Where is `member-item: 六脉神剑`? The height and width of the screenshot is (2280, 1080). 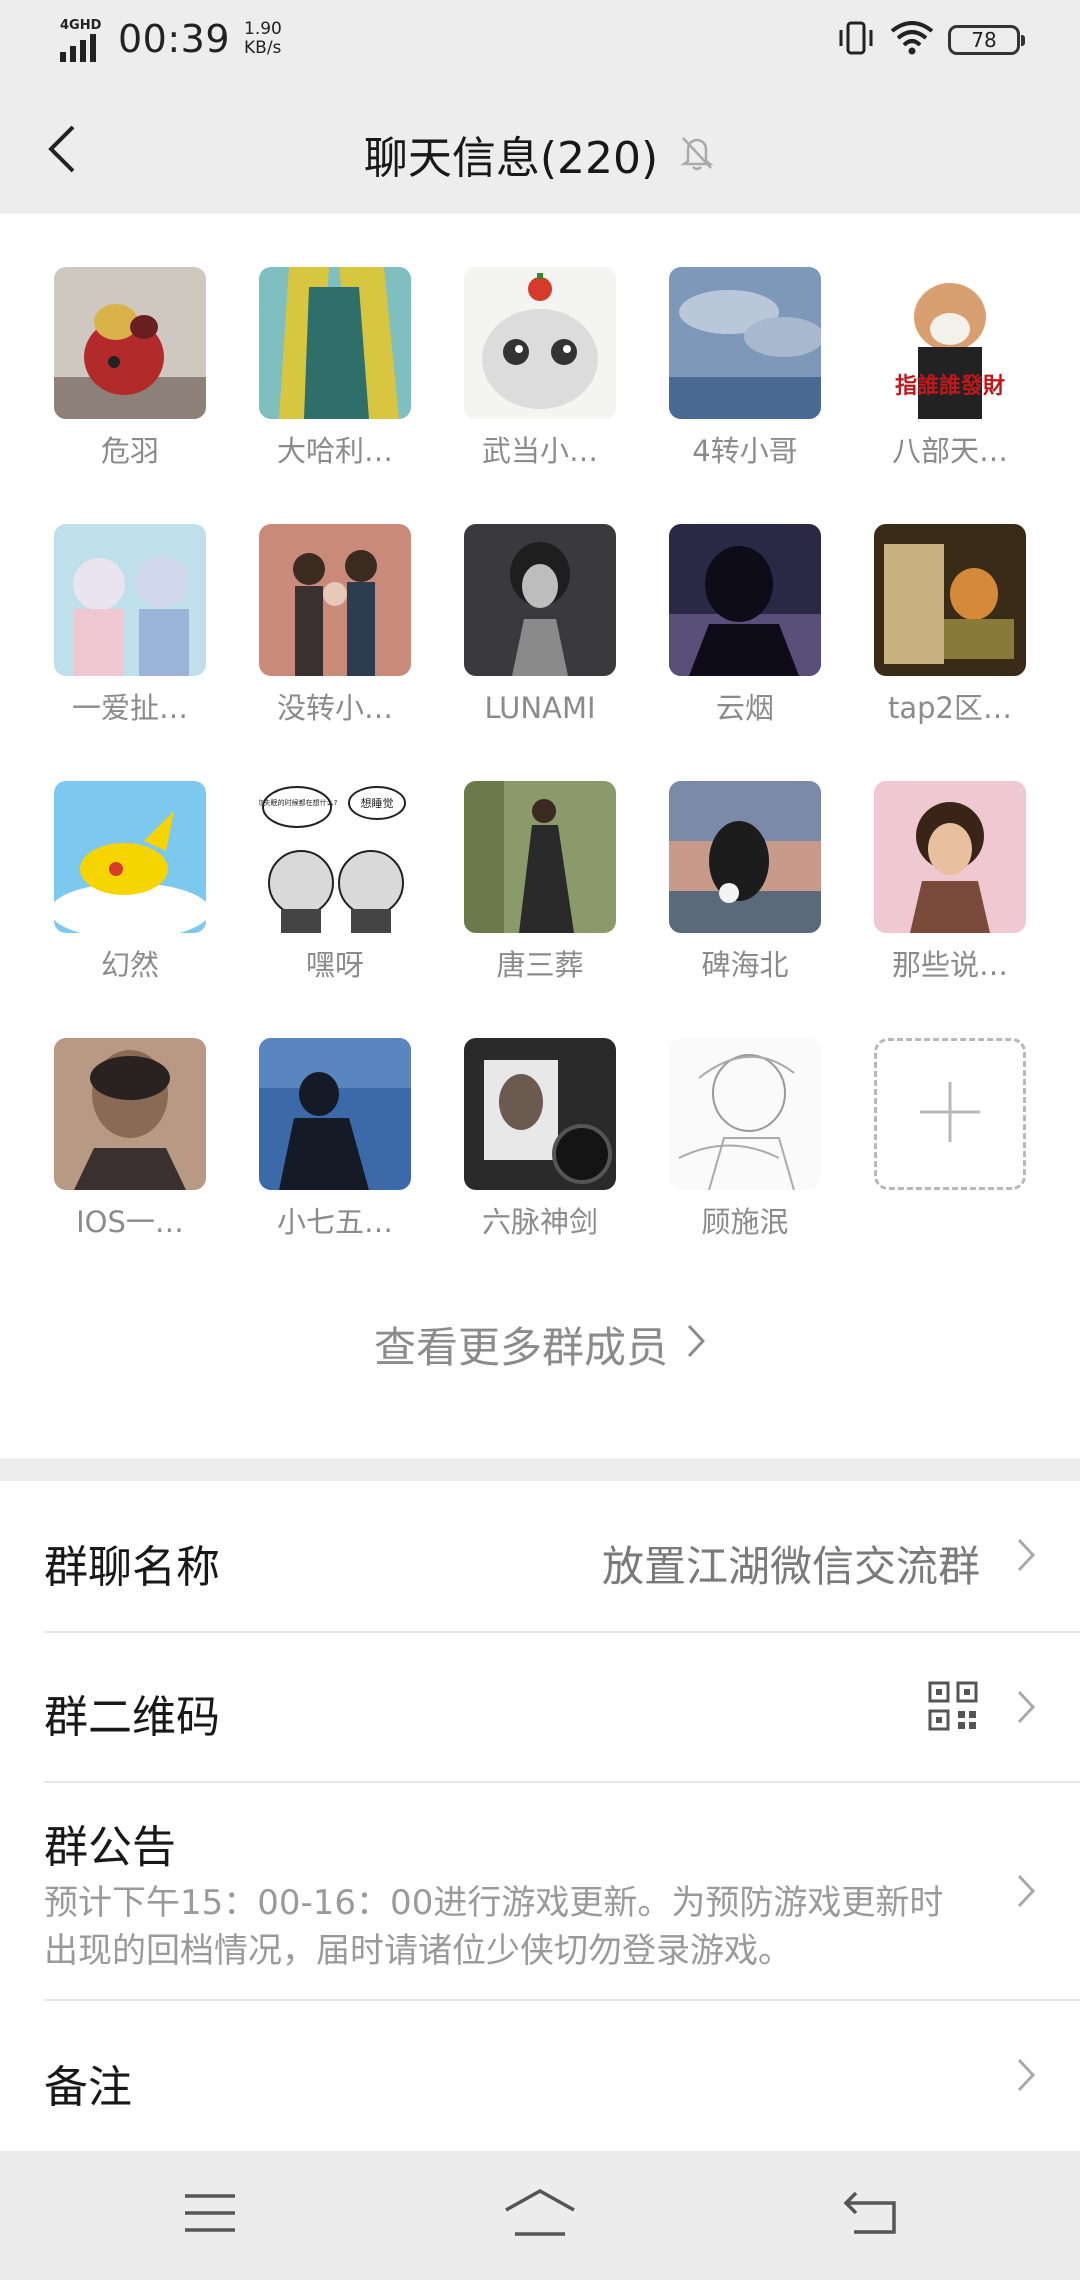 member-item: 六脉神剑 is located at coordinates (540, 1140).